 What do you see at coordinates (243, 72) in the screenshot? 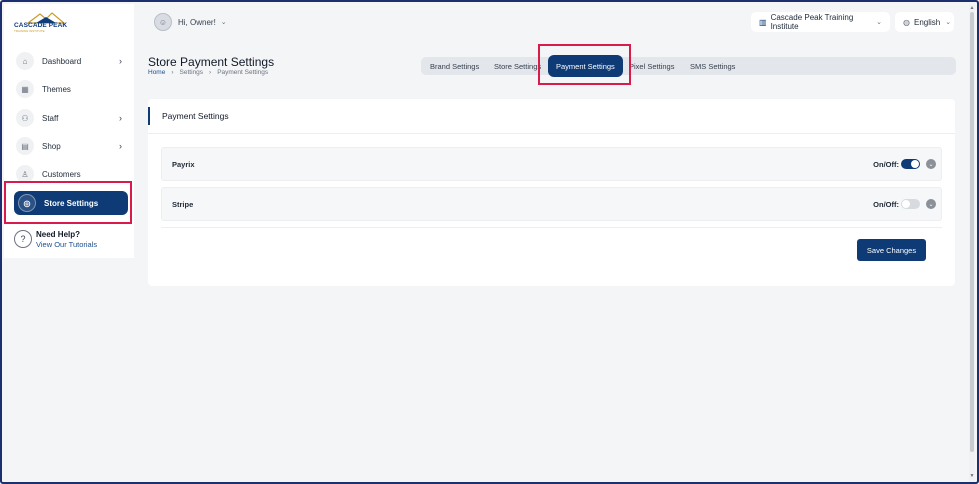
I see `breadcrumb-current: Payment Settings` at bounding box center [243, 72].